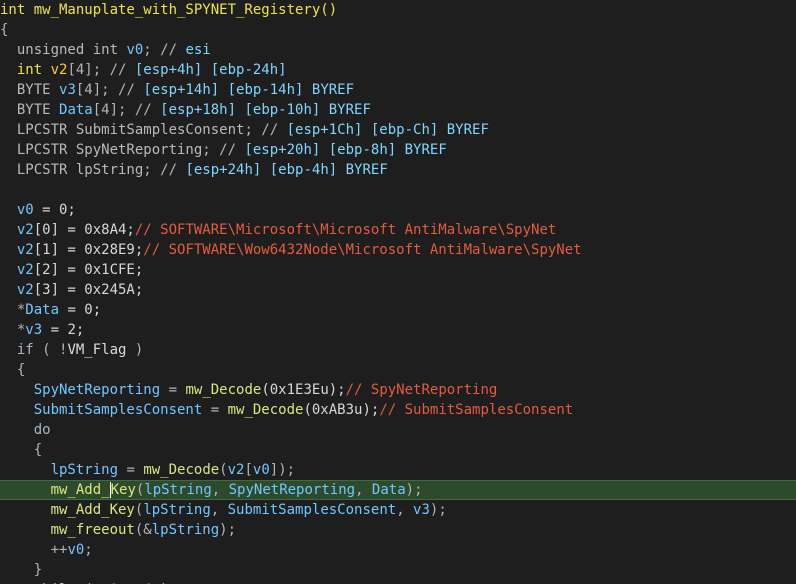  I want to click on code-token-addr: [esp+14h] [ebp-14h] BYREF, so click(249, 90).